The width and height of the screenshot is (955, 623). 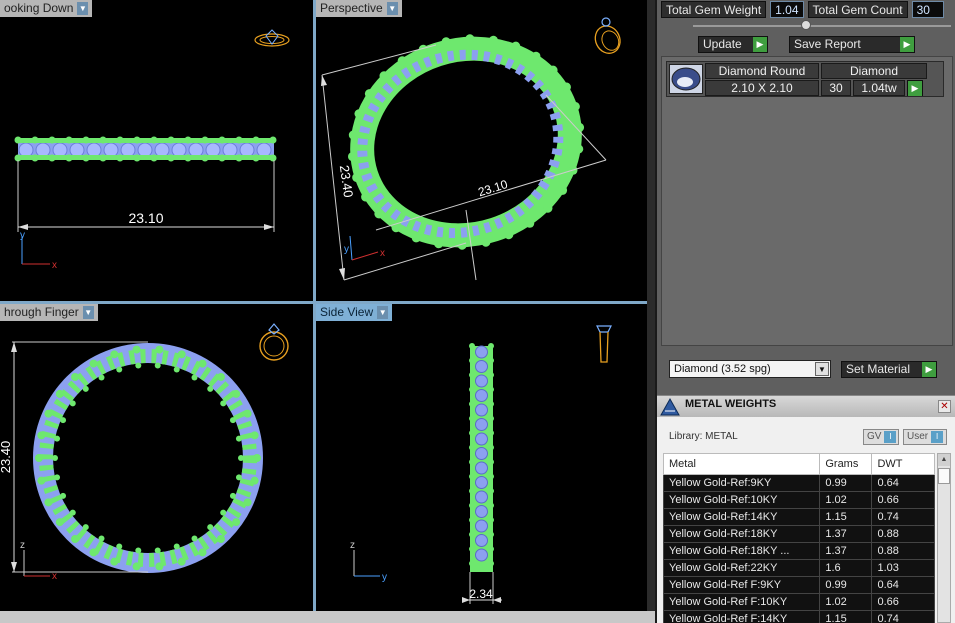 I want to click on table-row: Yellow Gold-Ref:22KY 1.6 1.03, so click(x=798, y=568).